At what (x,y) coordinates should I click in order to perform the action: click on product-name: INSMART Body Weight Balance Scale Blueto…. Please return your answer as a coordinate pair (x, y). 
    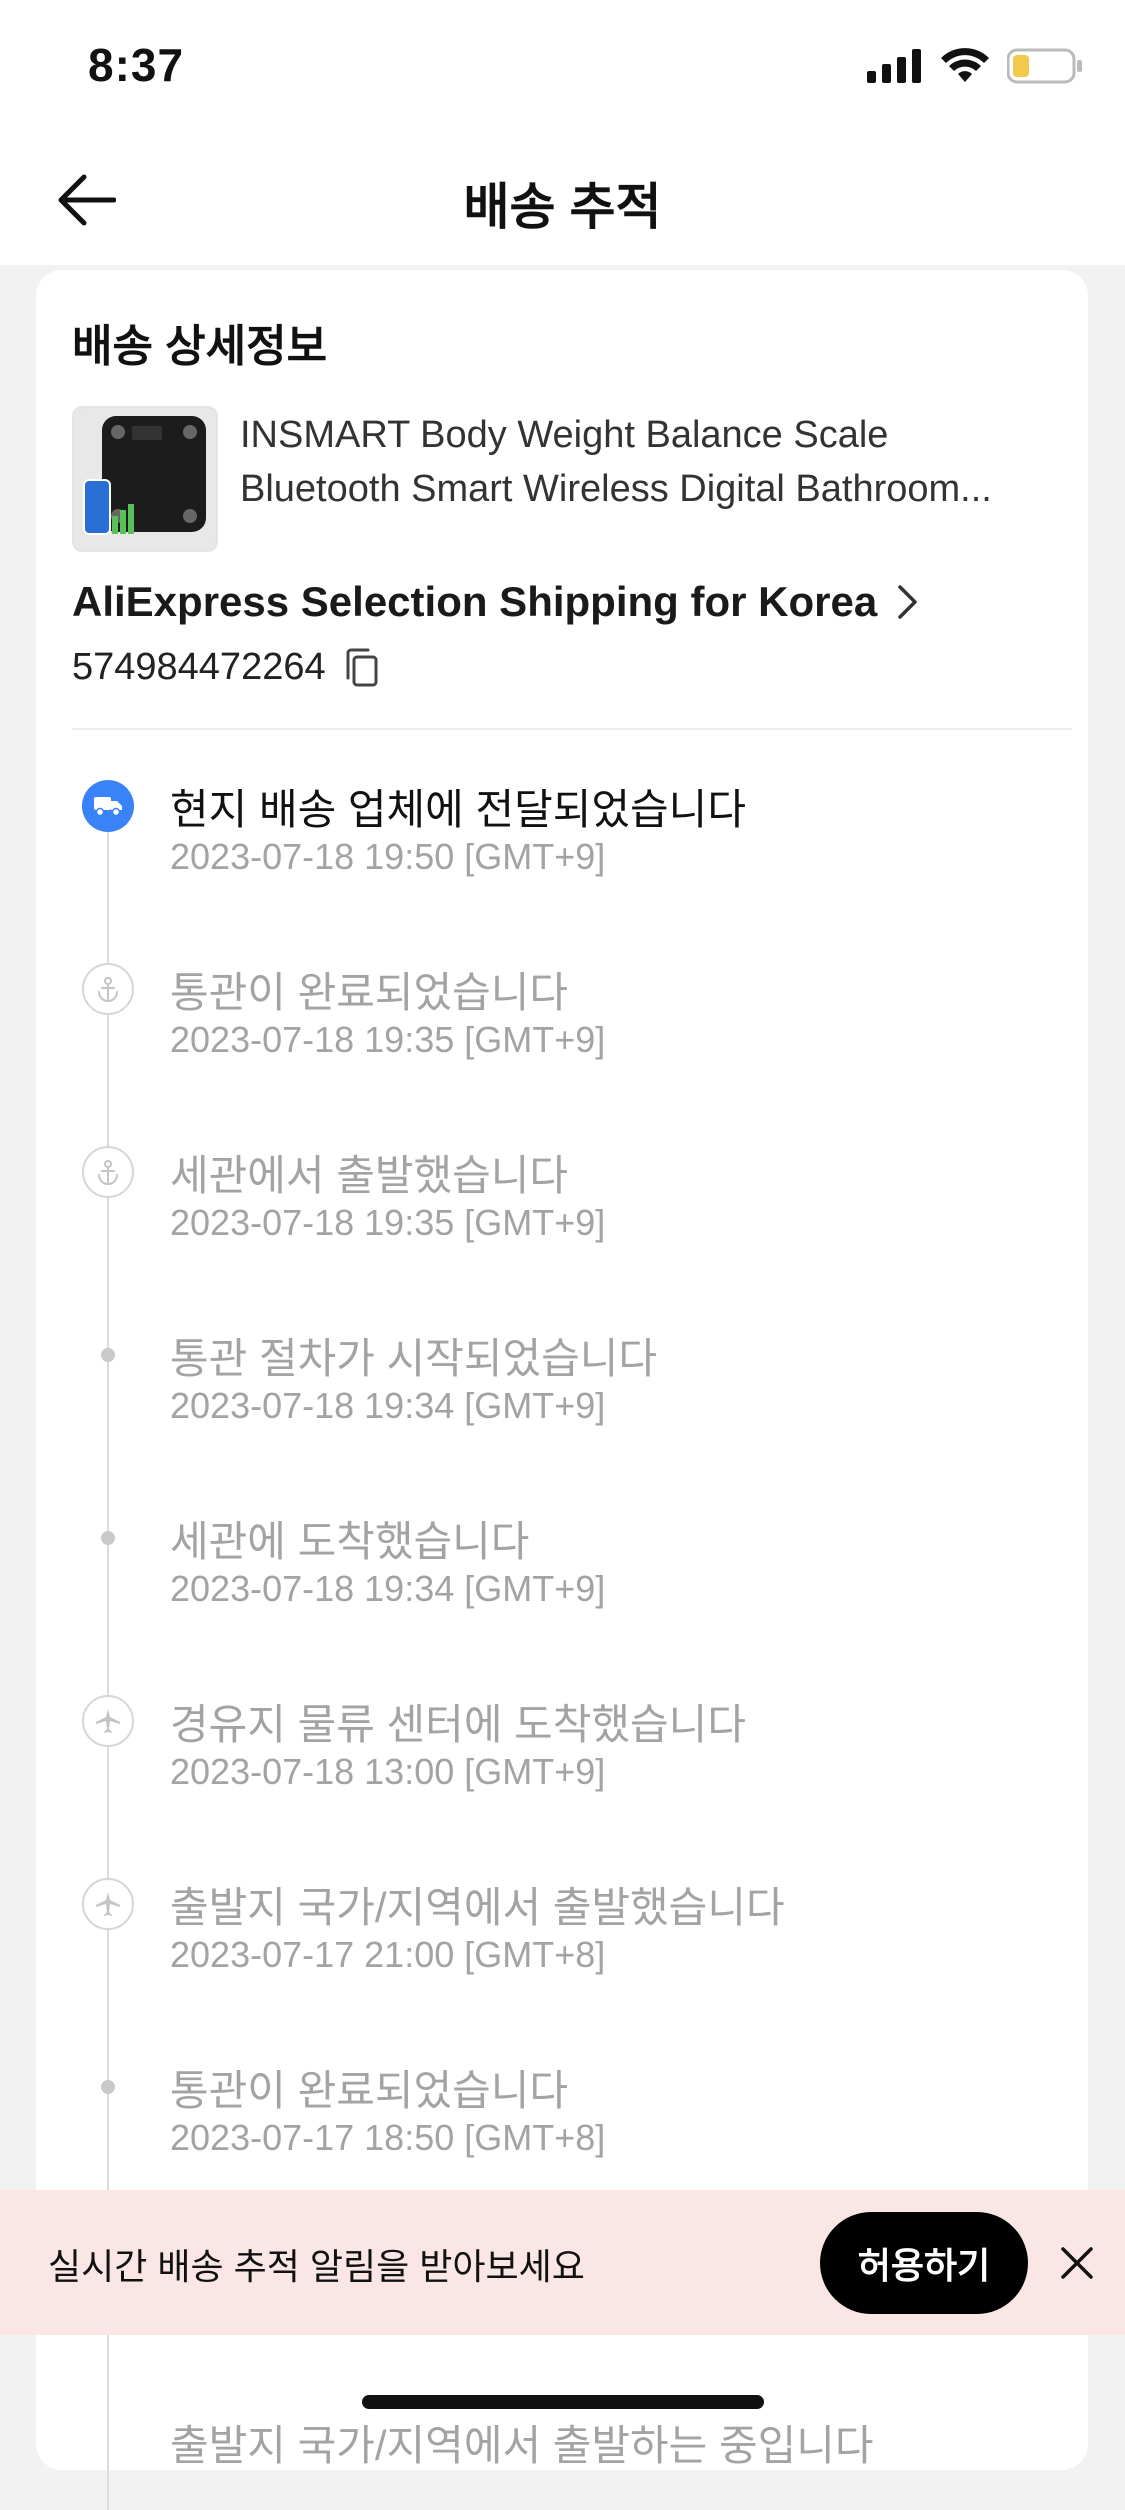
    Looking at the image, I should click on (655, 462).